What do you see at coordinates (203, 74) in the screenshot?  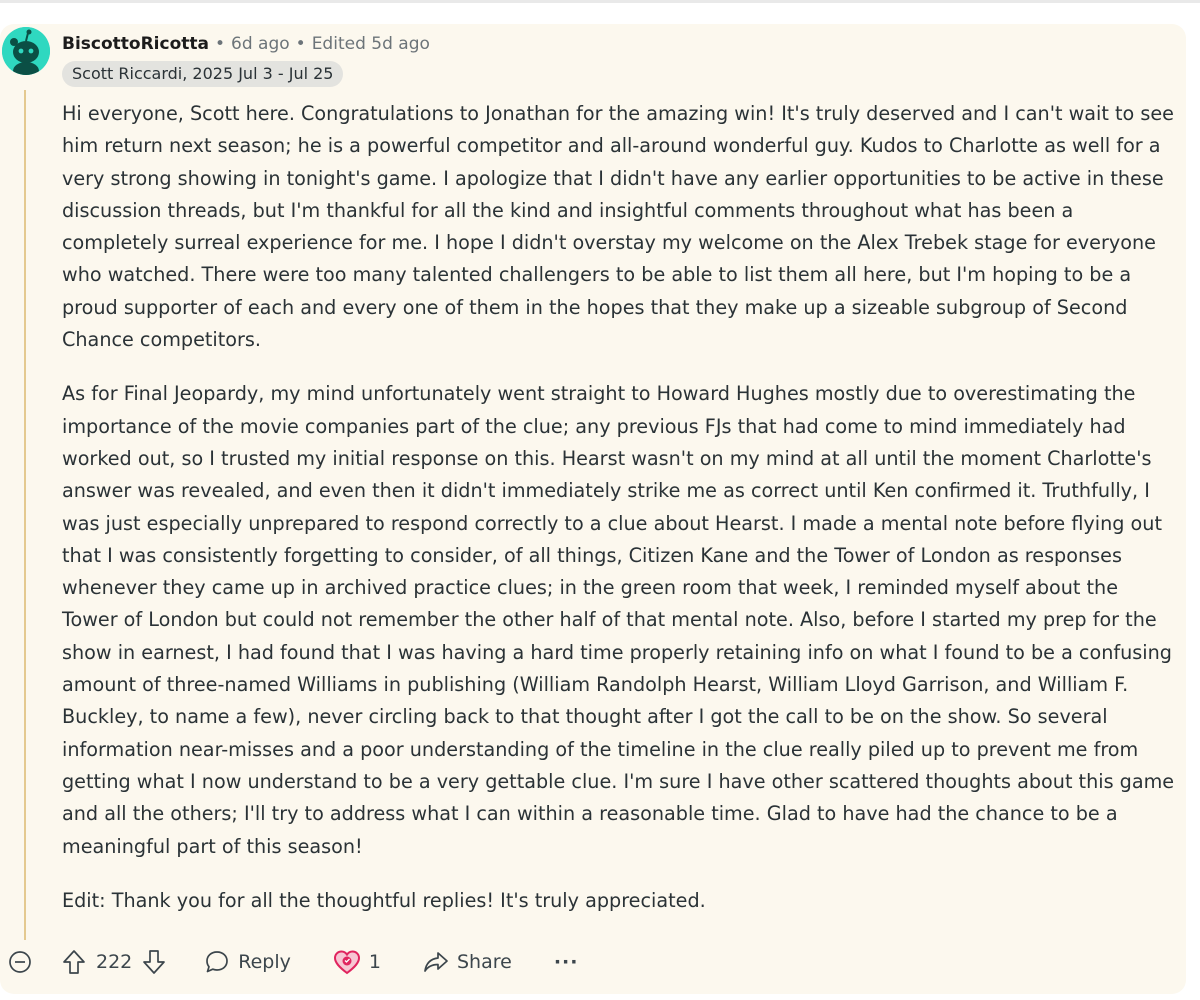 I see `user-flair: Scott Riccardi, 2025 Jul 3 - Jul 25` at bounding box center [203, 74].